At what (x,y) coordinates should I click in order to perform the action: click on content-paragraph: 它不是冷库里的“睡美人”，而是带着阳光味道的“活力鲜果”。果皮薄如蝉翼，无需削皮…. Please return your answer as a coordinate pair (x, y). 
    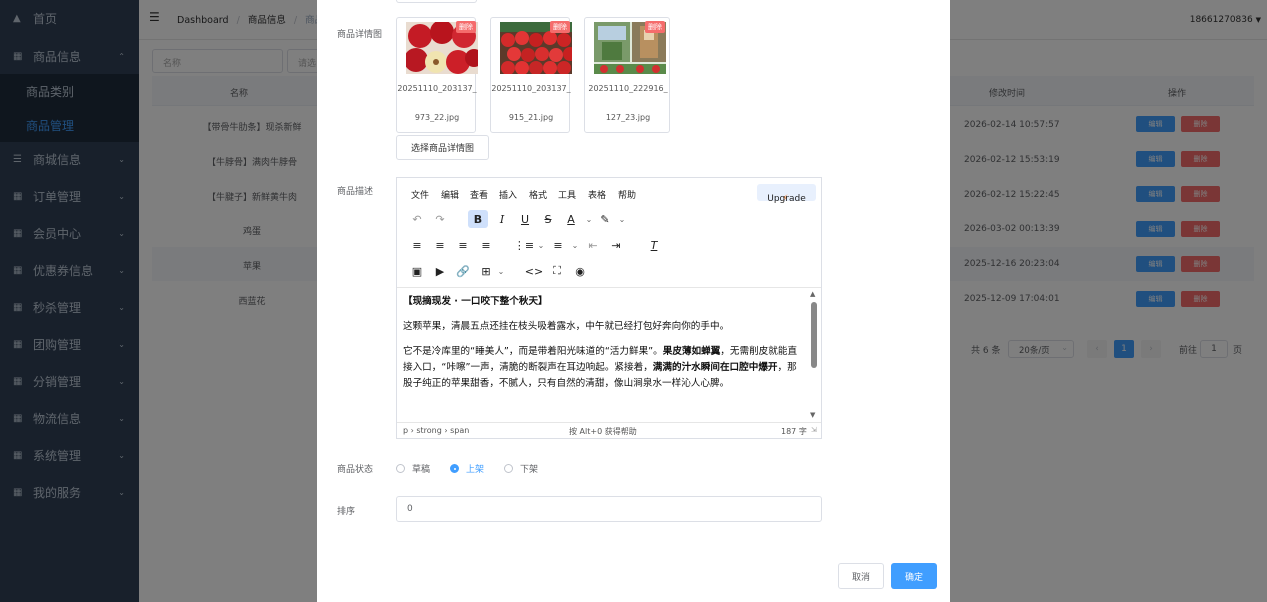
    Looking at the image, I should click on (603, 368).